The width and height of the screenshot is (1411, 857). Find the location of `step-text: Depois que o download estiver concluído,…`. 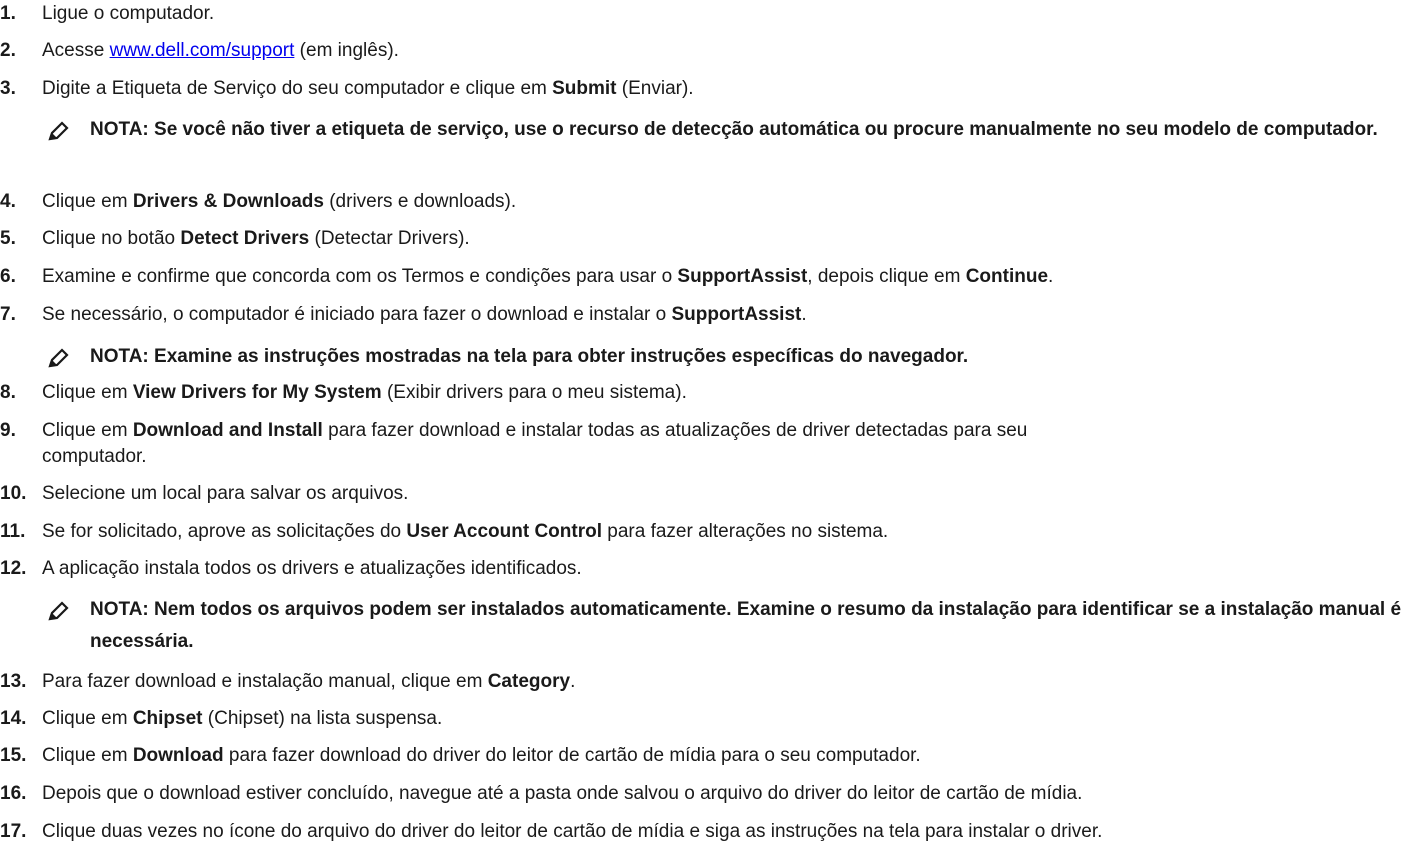

step-text: Depois que o download estiver concluído,… is located at coordinates (562, 793).